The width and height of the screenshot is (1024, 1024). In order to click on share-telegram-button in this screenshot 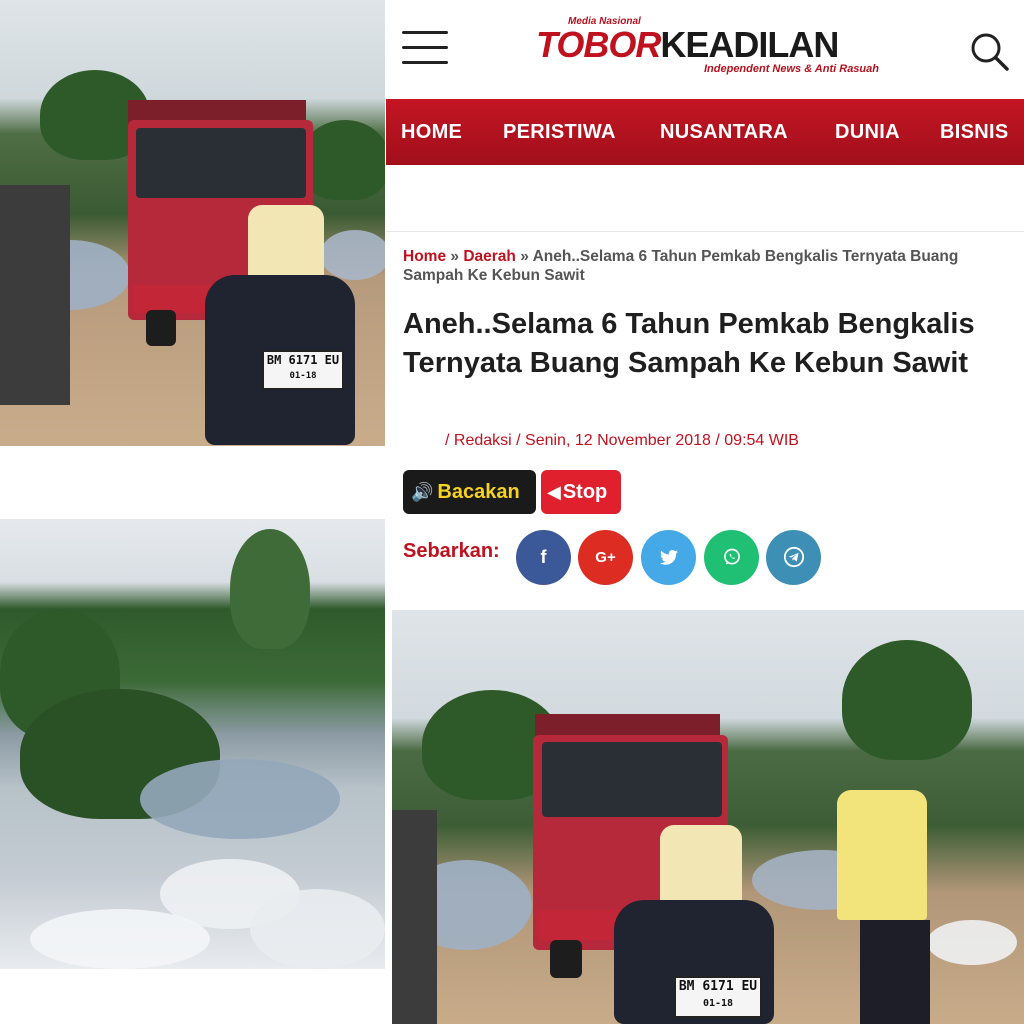, I will do `click(793, 557)`.